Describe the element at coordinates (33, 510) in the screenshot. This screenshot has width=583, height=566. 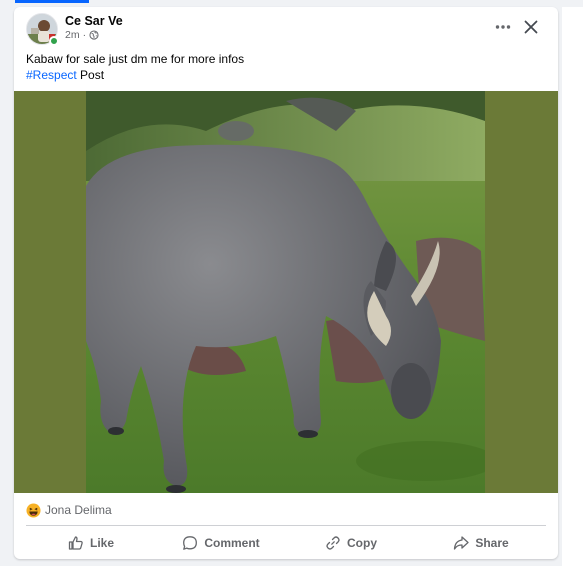
I see `haha-reaction-icon` at that location.